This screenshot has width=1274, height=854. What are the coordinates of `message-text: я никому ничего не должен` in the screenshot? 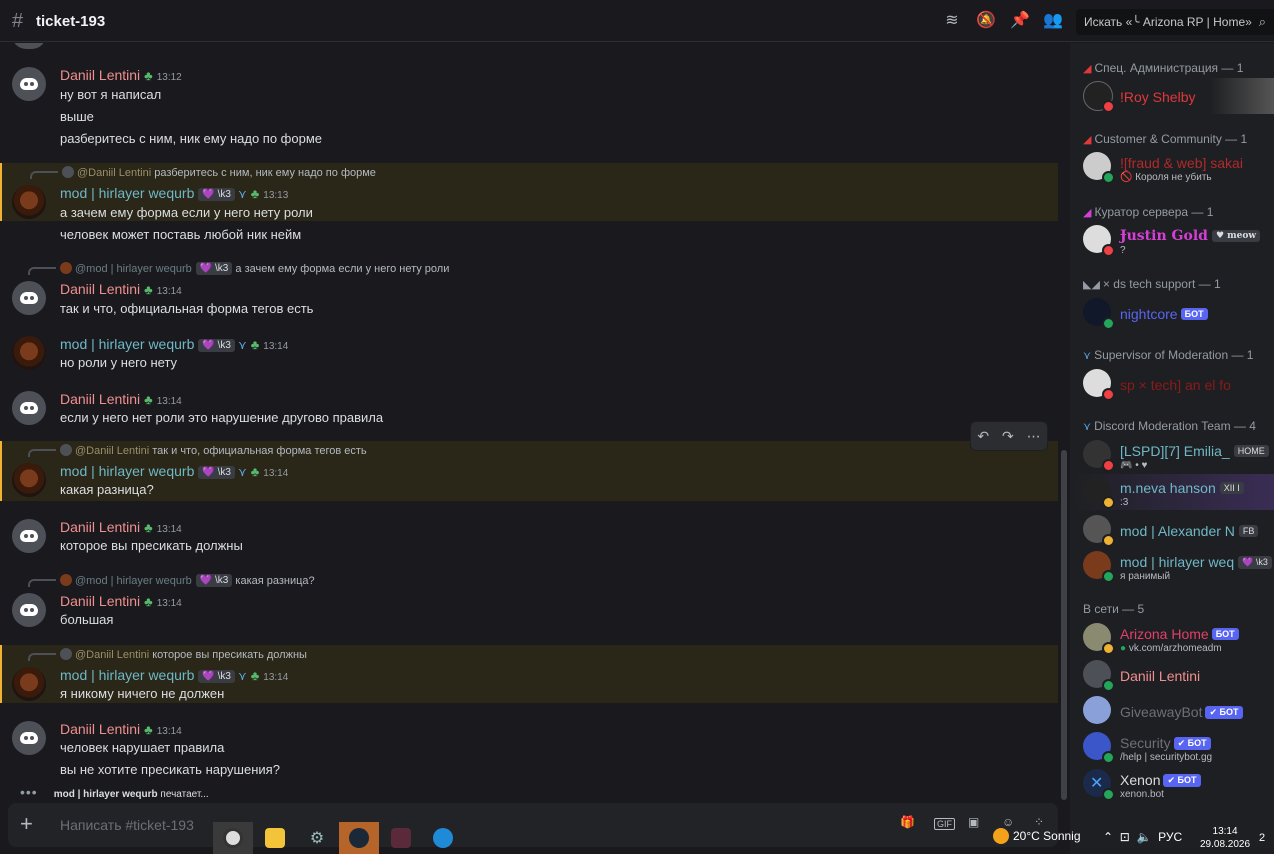 It's located at (142, 693).